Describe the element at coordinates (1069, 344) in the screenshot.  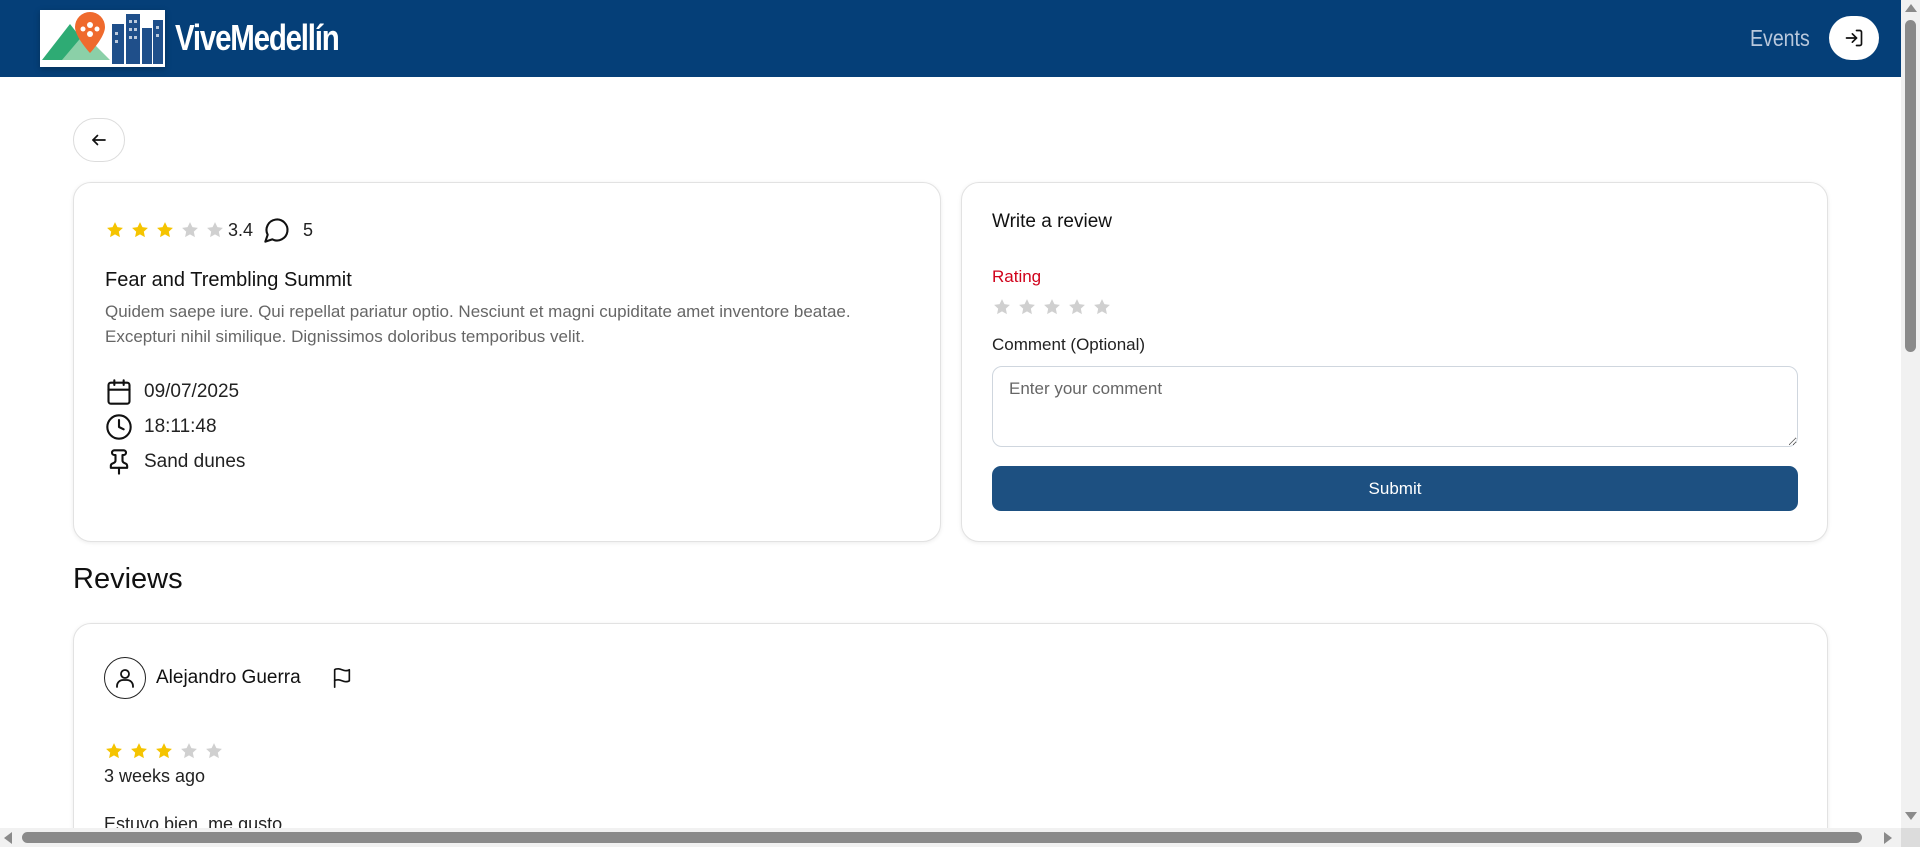
I see `comment-label: Comment (Optional)` at that location.